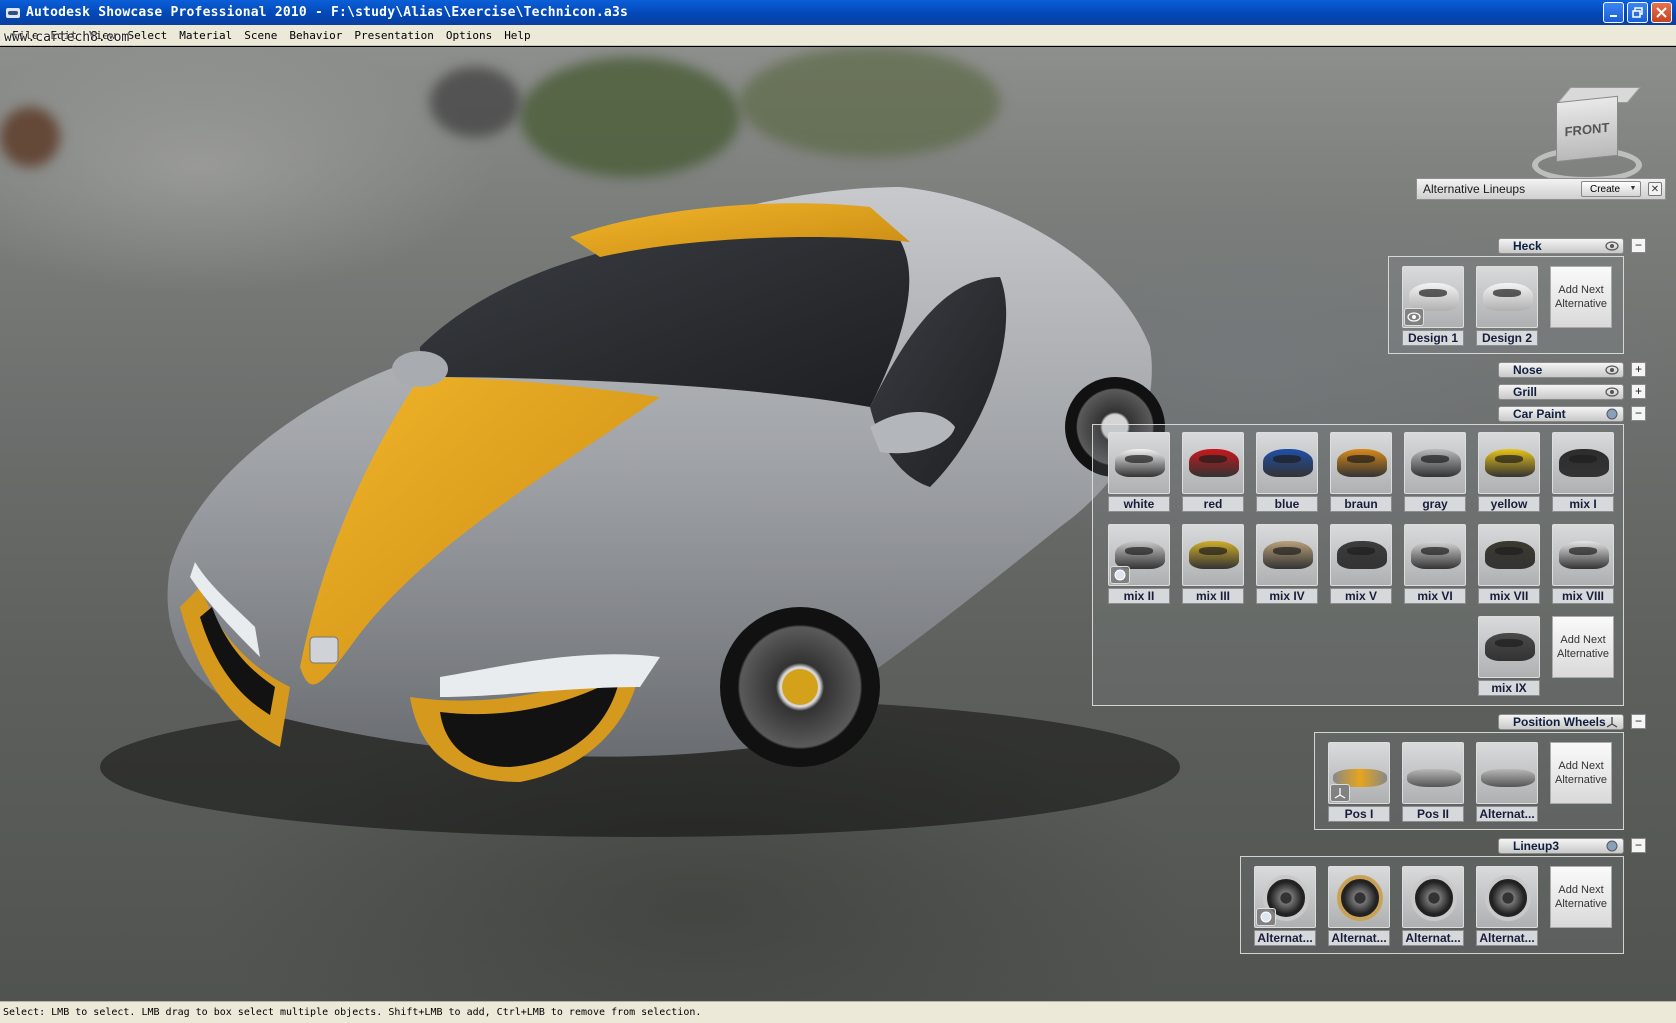 This screenshot has height=1023, width=1676. Describe the element at coordinates (1507, 338) in the screenshot. I see `alternative-label: Design 2` at that location.